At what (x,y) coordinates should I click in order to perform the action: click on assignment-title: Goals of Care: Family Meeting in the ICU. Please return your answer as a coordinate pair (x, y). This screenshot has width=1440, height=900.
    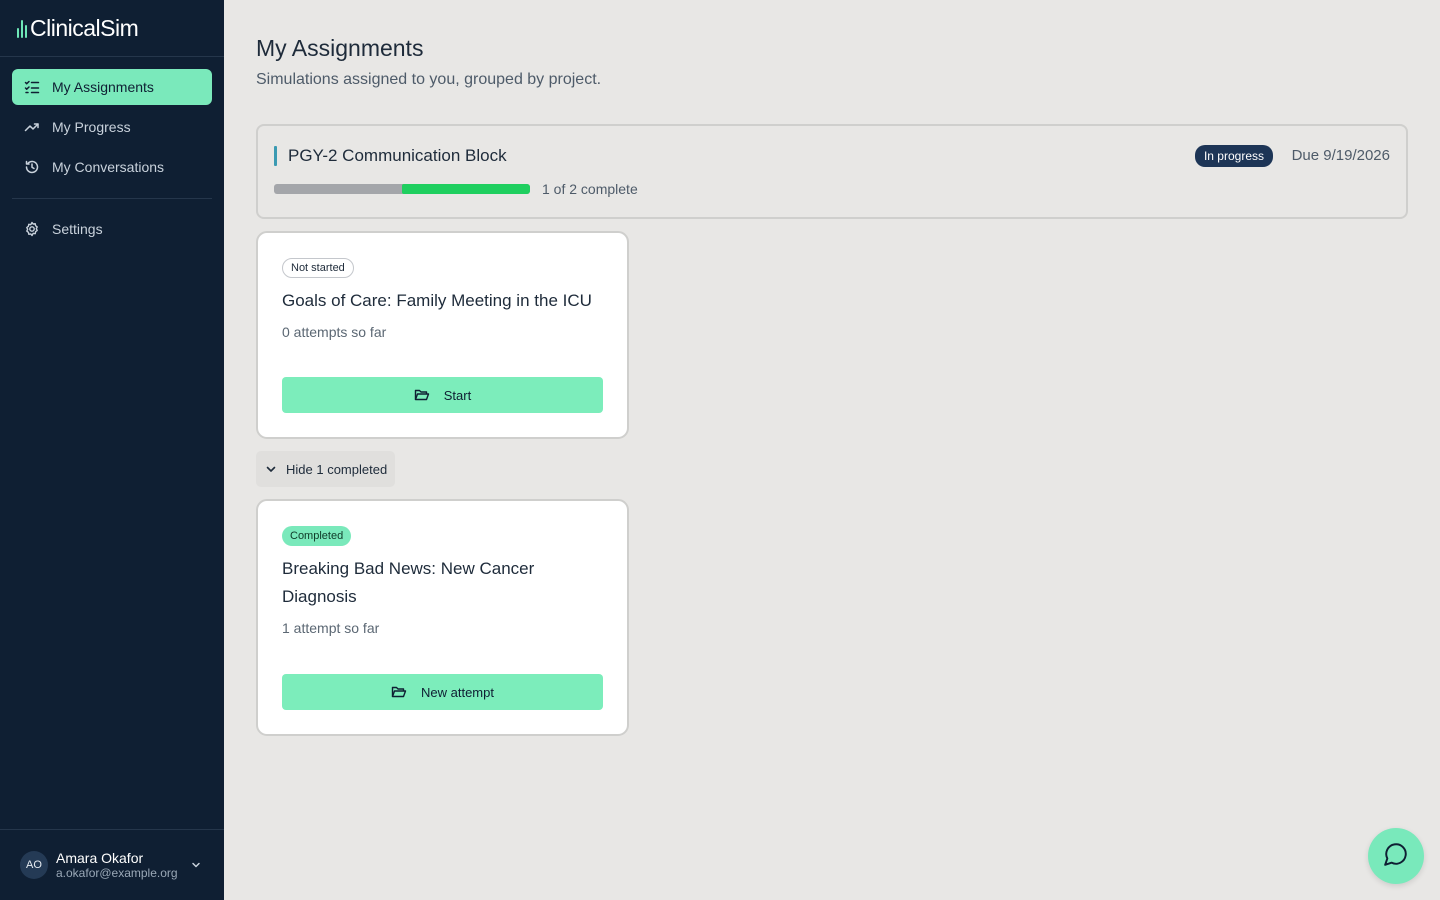
    Looking at the image, I should click on (437, 300).